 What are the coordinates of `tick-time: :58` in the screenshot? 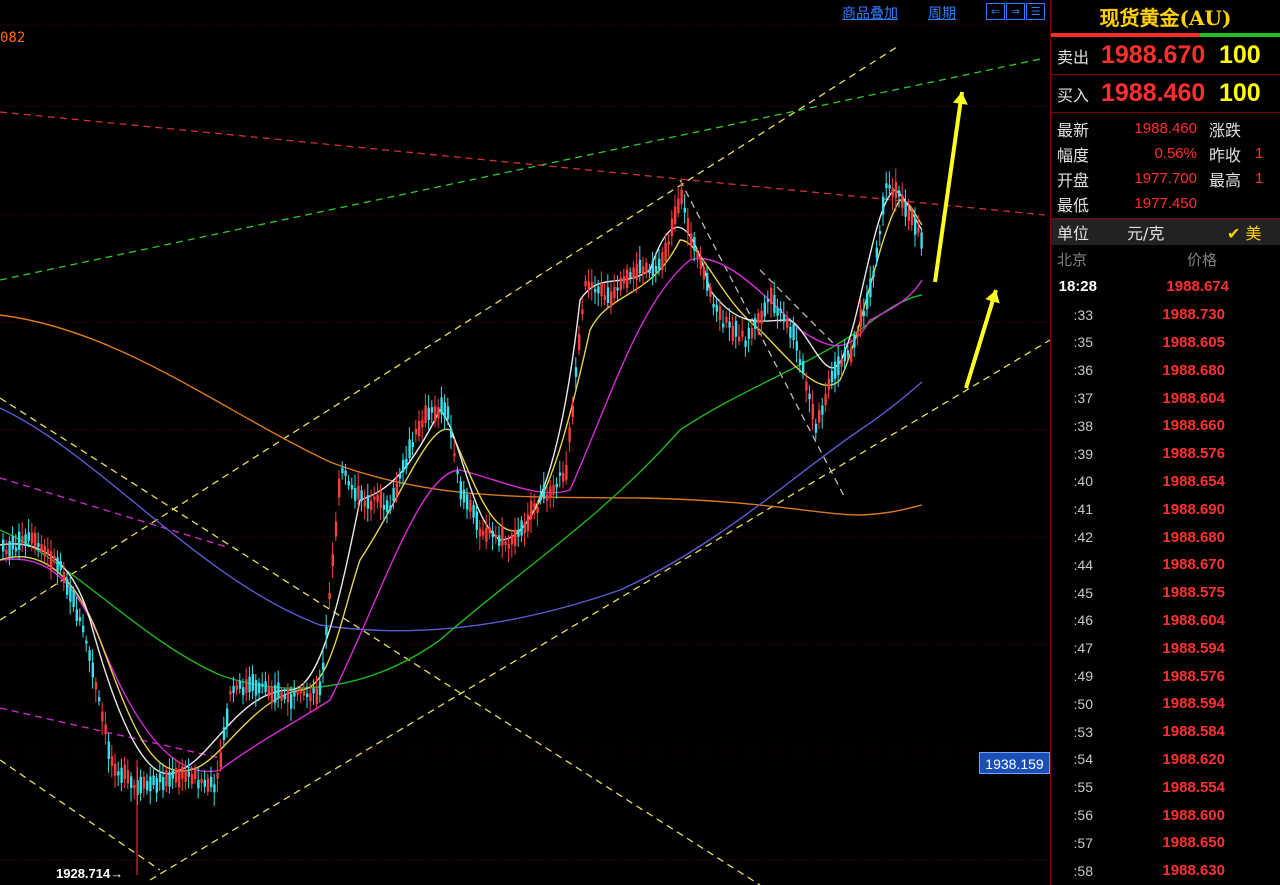 It's located at (1083, 870).